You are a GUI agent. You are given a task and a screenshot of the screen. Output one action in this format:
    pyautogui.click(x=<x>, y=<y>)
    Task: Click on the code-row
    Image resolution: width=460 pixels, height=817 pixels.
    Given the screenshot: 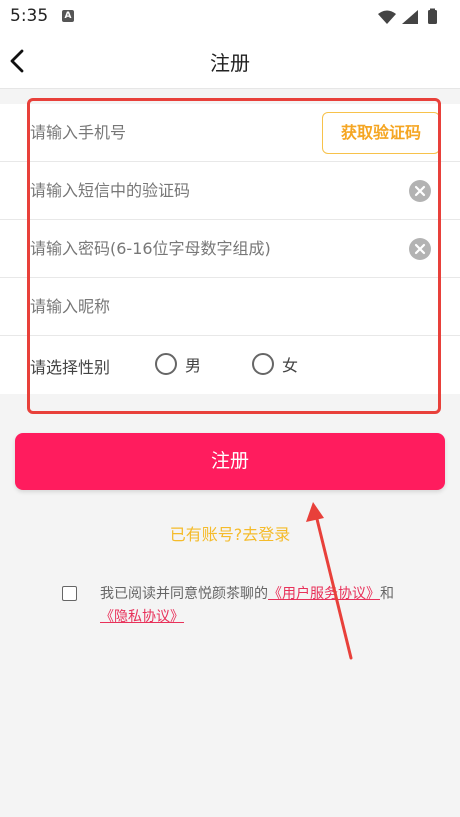 What is the action you would take?
    pyautogui.click(x=230, y=191)
    